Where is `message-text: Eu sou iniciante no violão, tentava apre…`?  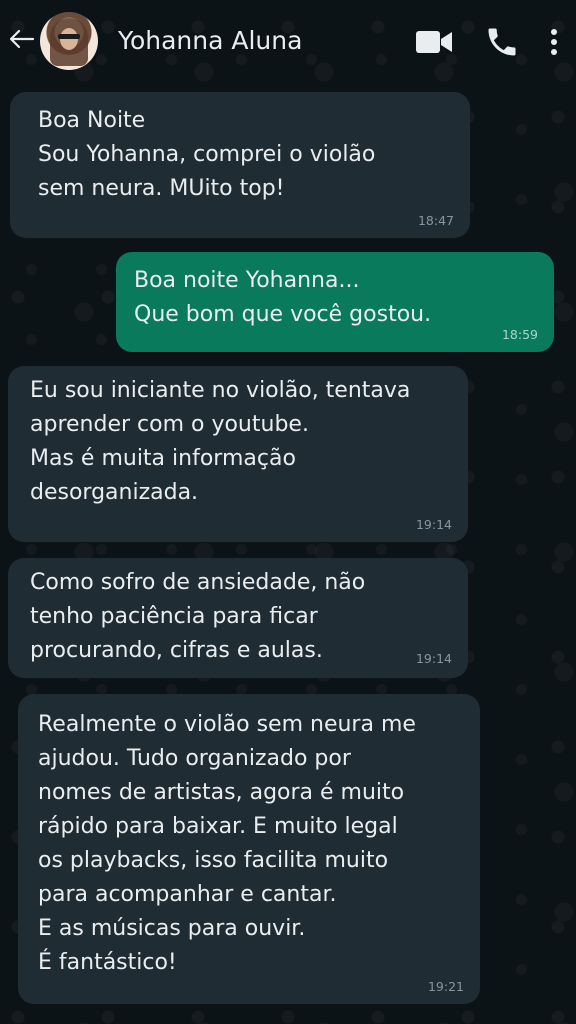
message-text: Eu sou iniciante no violão, tentava apre… is located at coordinates (220, 441).